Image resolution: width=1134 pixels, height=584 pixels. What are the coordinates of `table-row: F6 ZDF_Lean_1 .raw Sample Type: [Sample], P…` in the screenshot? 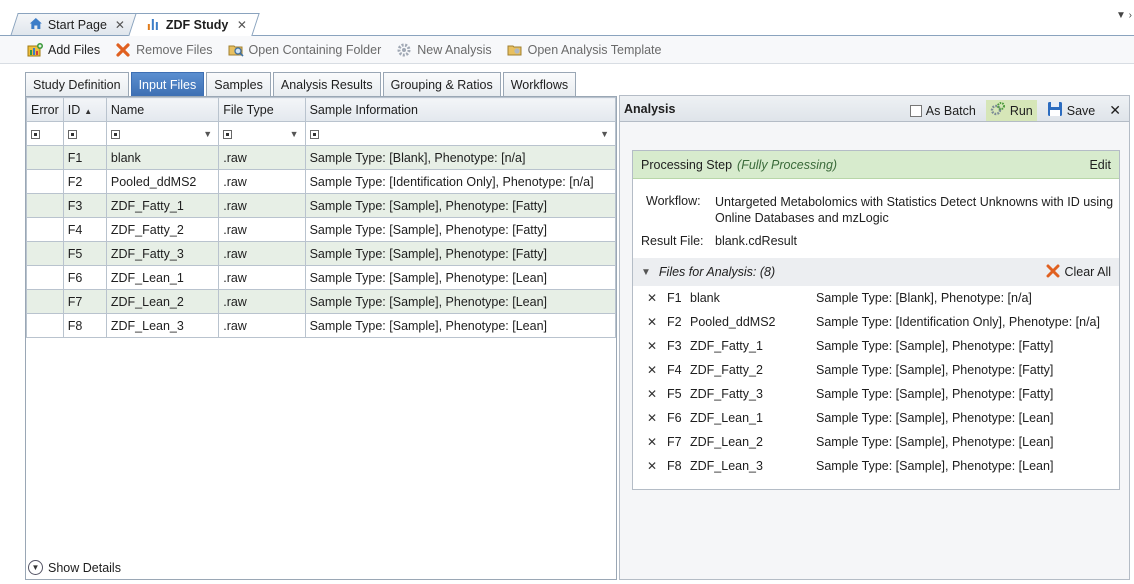 It's located at (321, 277).